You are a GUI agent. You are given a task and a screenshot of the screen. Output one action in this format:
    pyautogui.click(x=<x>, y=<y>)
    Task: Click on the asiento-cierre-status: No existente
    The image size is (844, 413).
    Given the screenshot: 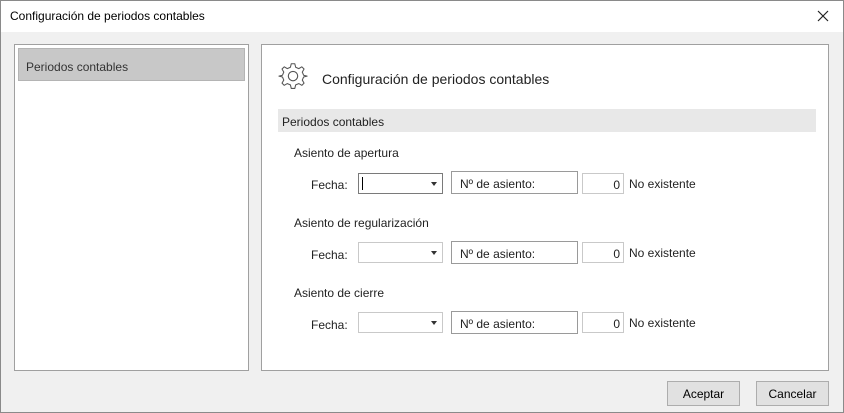 What is the action you would take?
    pyautogui.click(x=662, y=323)
    